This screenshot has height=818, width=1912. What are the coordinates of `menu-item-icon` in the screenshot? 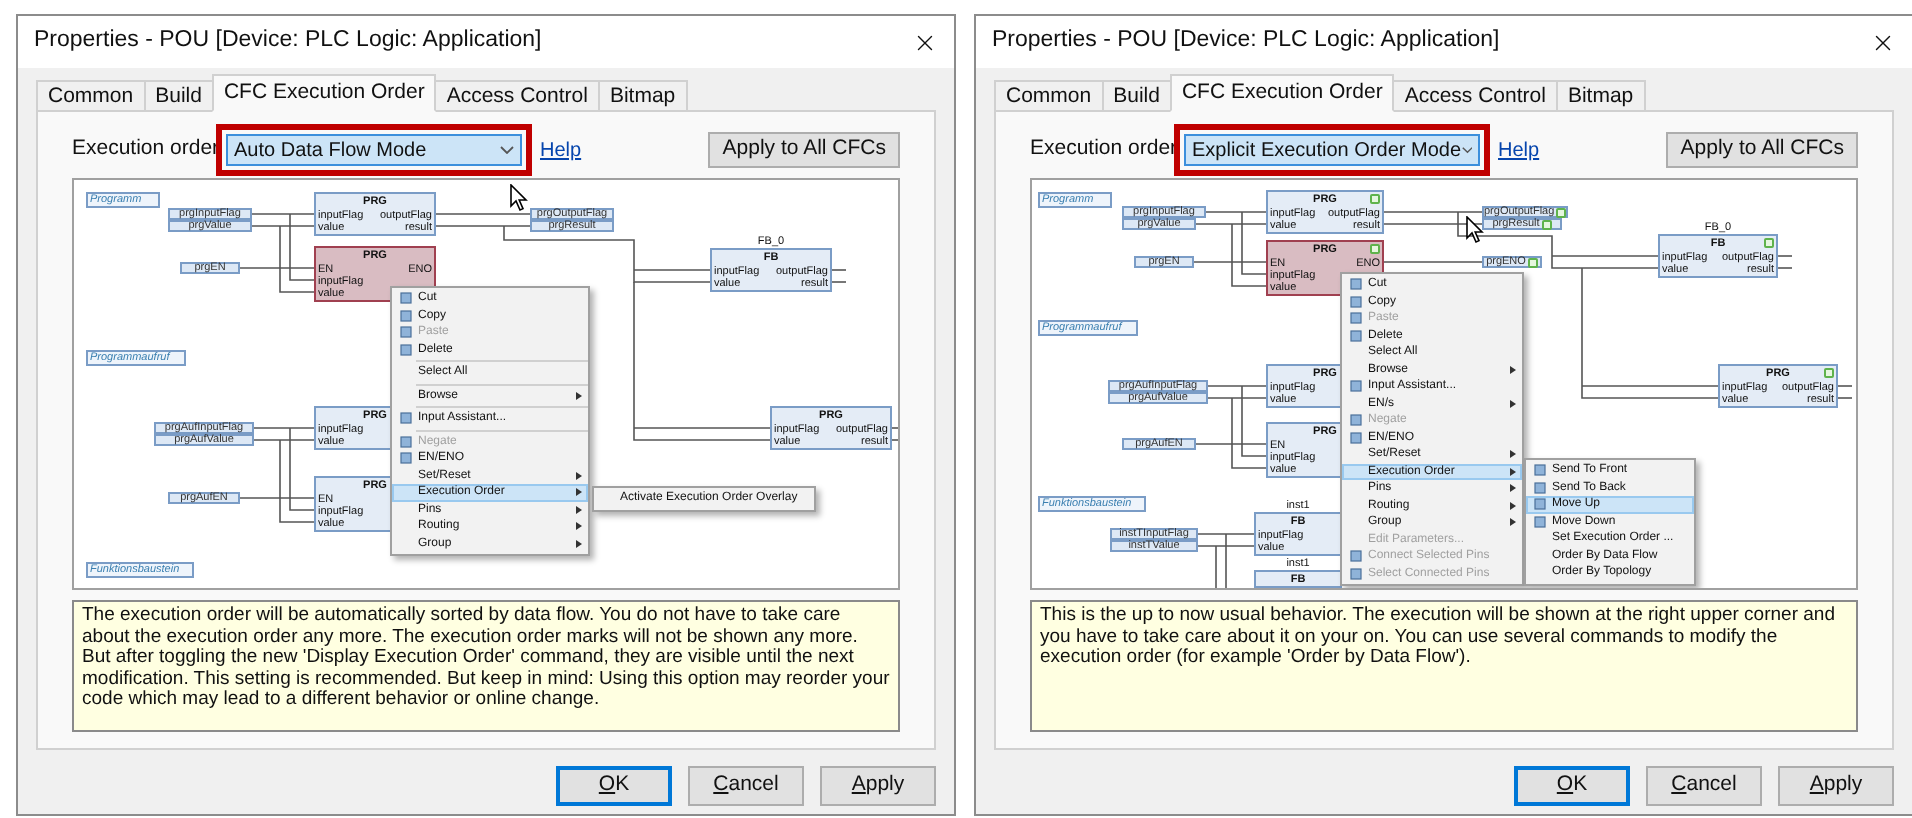 It's located at (1355, 386).